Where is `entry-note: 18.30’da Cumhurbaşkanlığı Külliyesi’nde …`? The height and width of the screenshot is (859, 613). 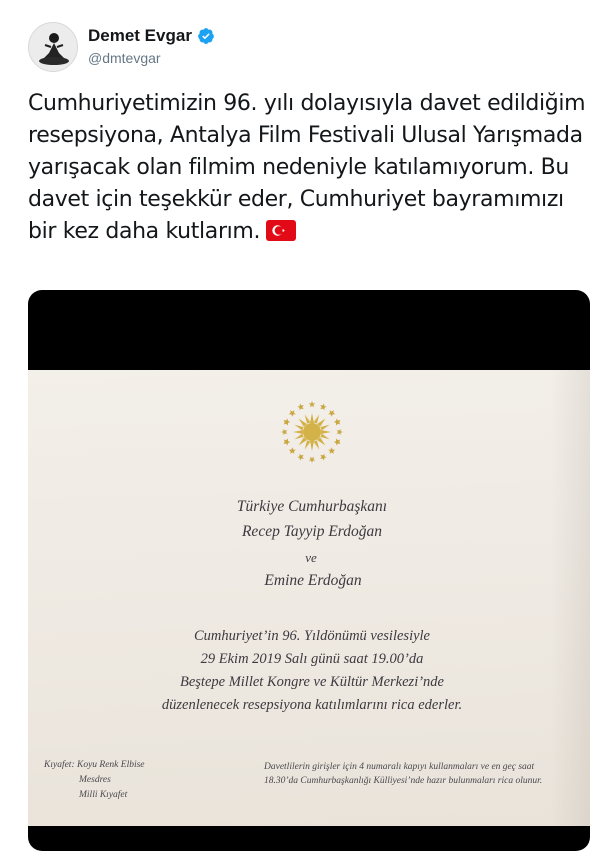 entry-note: 18.30’da Cumhurbaşkanlığı Külliyesi’nde … is located at coordinates (403, 781).